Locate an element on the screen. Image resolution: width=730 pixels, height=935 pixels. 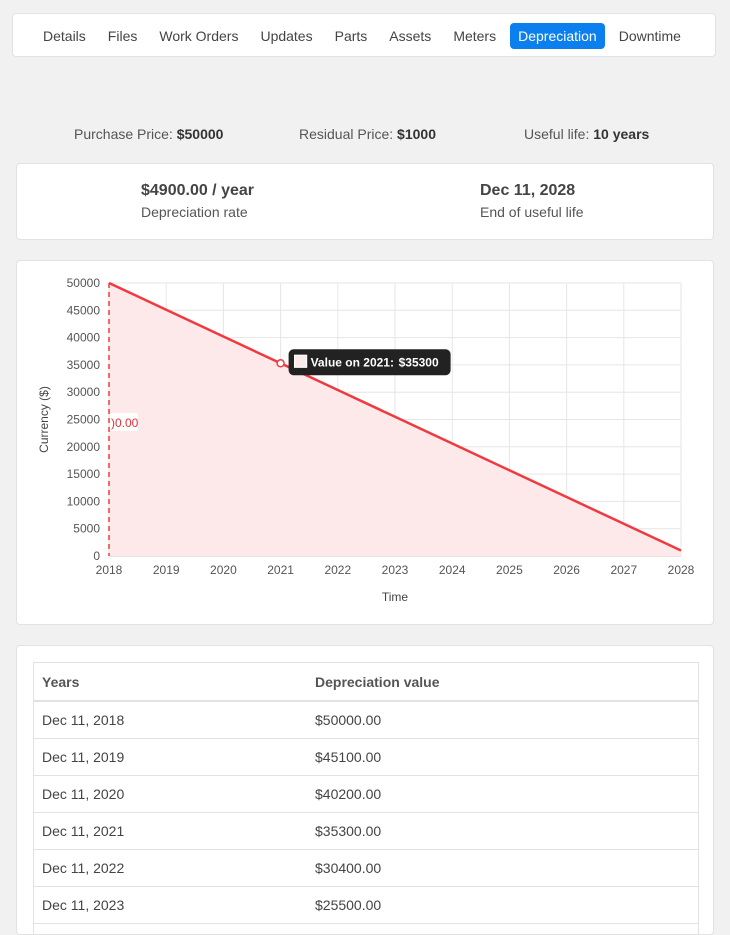
table-header-row: Years Depreciation value is located at coordinates (366, 682).